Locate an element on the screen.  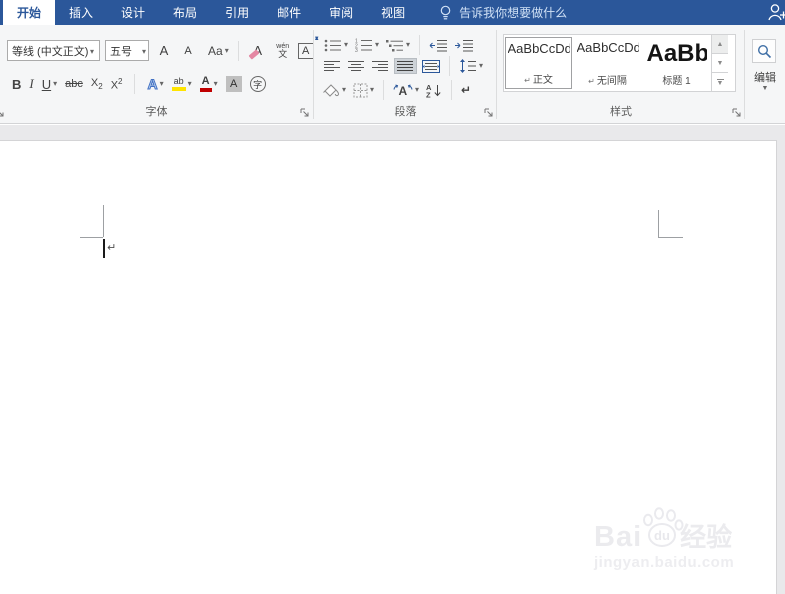
show-hide-marks-button: ↵ is located at coordinates (466, 90).